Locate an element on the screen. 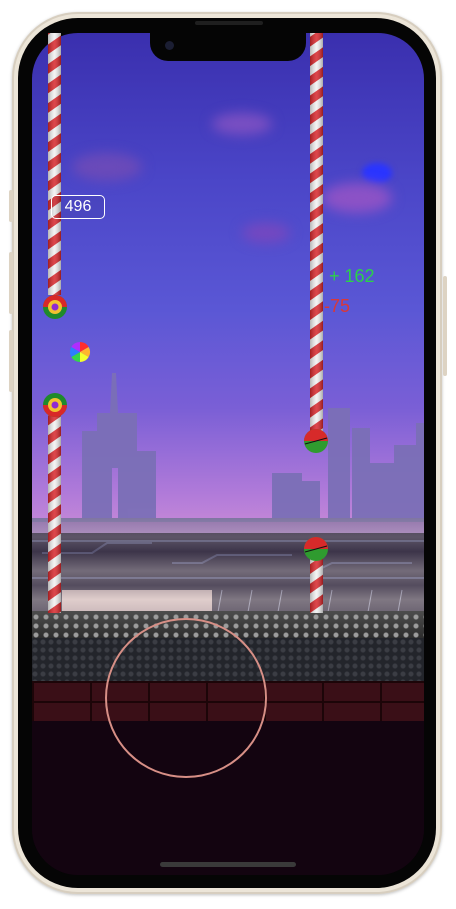  pole-left-bottom is located at coordinates (54, 513).